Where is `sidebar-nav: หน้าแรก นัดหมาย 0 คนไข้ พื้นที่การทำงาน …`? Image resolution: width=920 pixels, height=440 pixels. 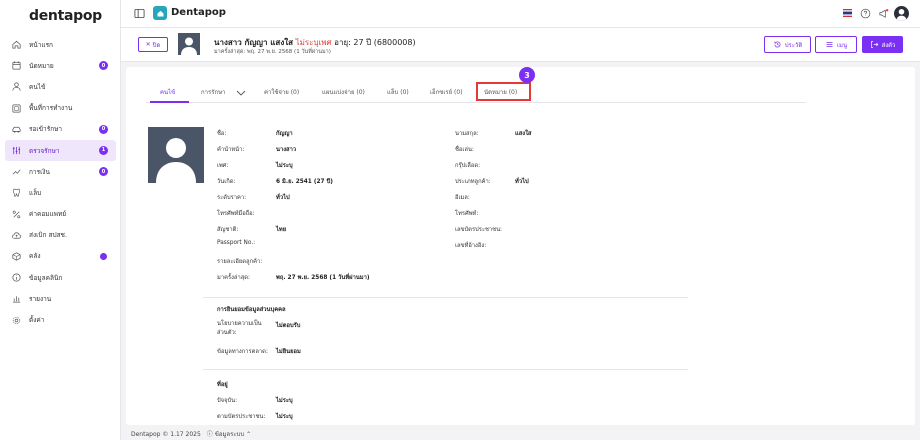 sidebar-nav: หน้าแรก นัดหมาย 0 คนไข้ พื้นที่การทำงาน … is located at coordinates (60, 182).